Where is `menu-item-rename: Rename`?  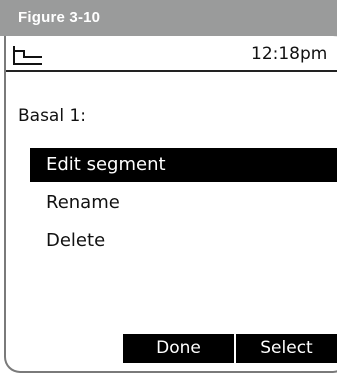 menu-item-rename: Rename is located at coordinates (183, 203).